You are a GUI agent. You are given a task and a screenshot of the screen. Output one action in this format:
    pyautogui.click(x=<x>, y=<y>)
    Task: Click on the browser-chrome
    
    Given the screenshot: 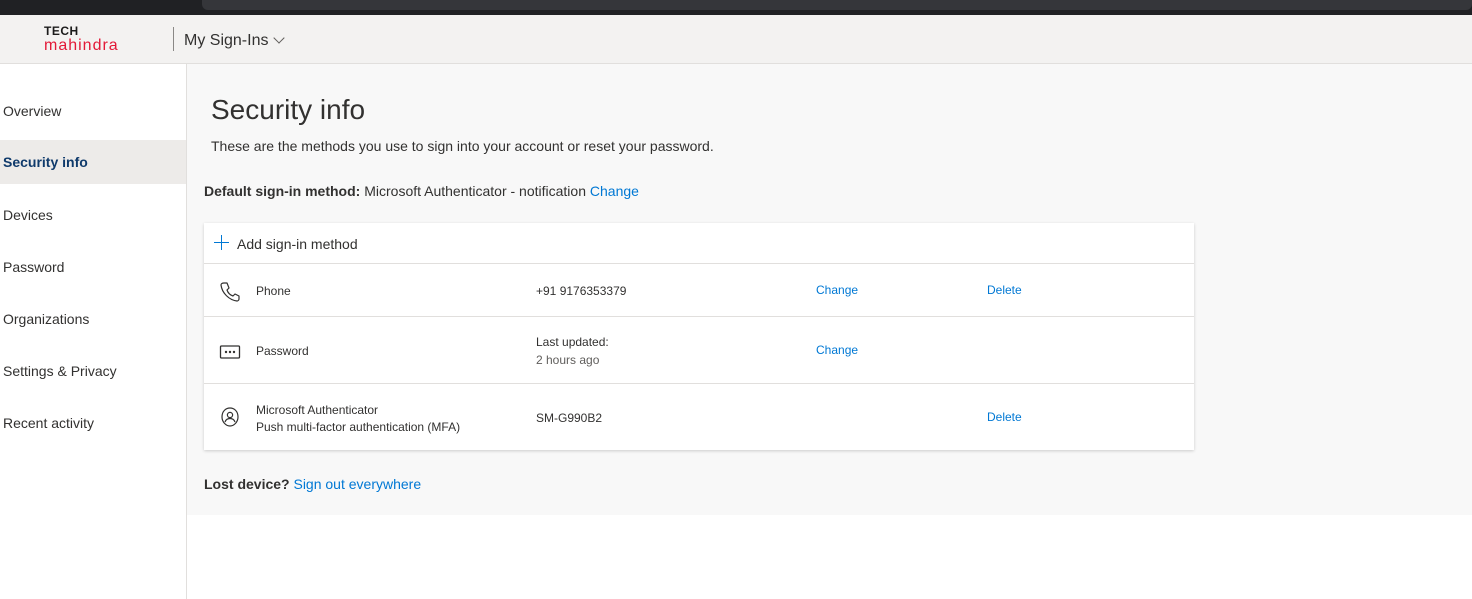 What is the action you would take?
    pyautogui.click(x=736, y=7)
    